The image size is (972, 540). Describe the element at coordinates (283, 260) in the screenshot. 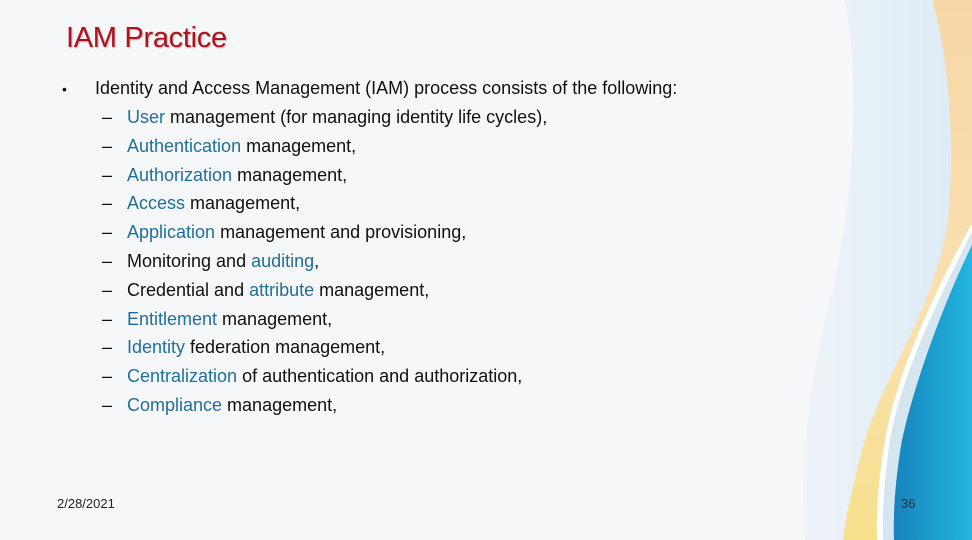

I see `highlight-term: auditing` at that location.